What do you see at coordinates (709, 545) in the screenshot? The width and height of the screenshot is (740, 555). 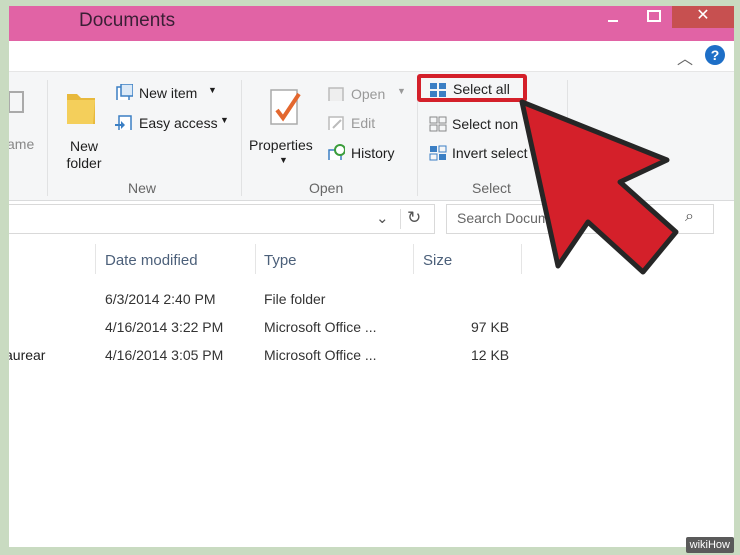 I see `watermark: wikiHow` at bounding box center [709, 545].